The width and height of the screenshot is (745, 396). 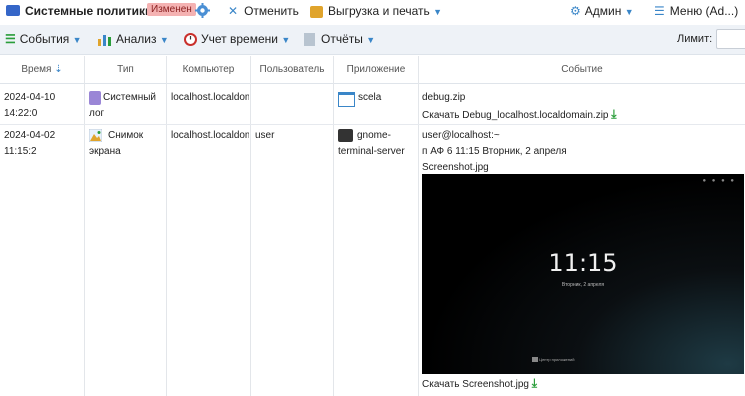 I want to click on event-caption: п АФ 6 11:15 Вторник, 2 апреля, so click(x=494, y=151).